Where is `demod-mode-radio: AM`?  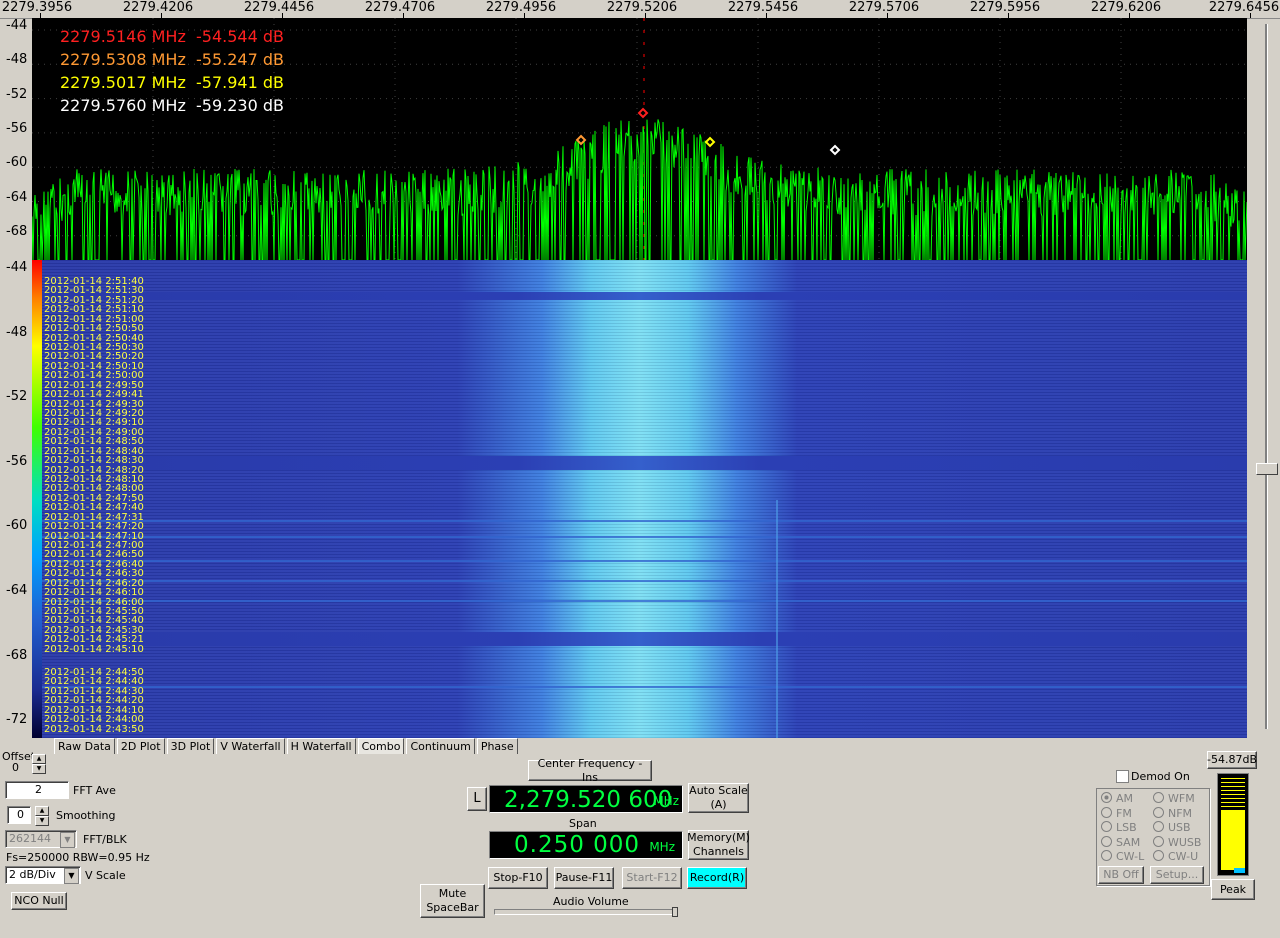 demod-mode-radio: AM is located at coordinates (1117, 798).